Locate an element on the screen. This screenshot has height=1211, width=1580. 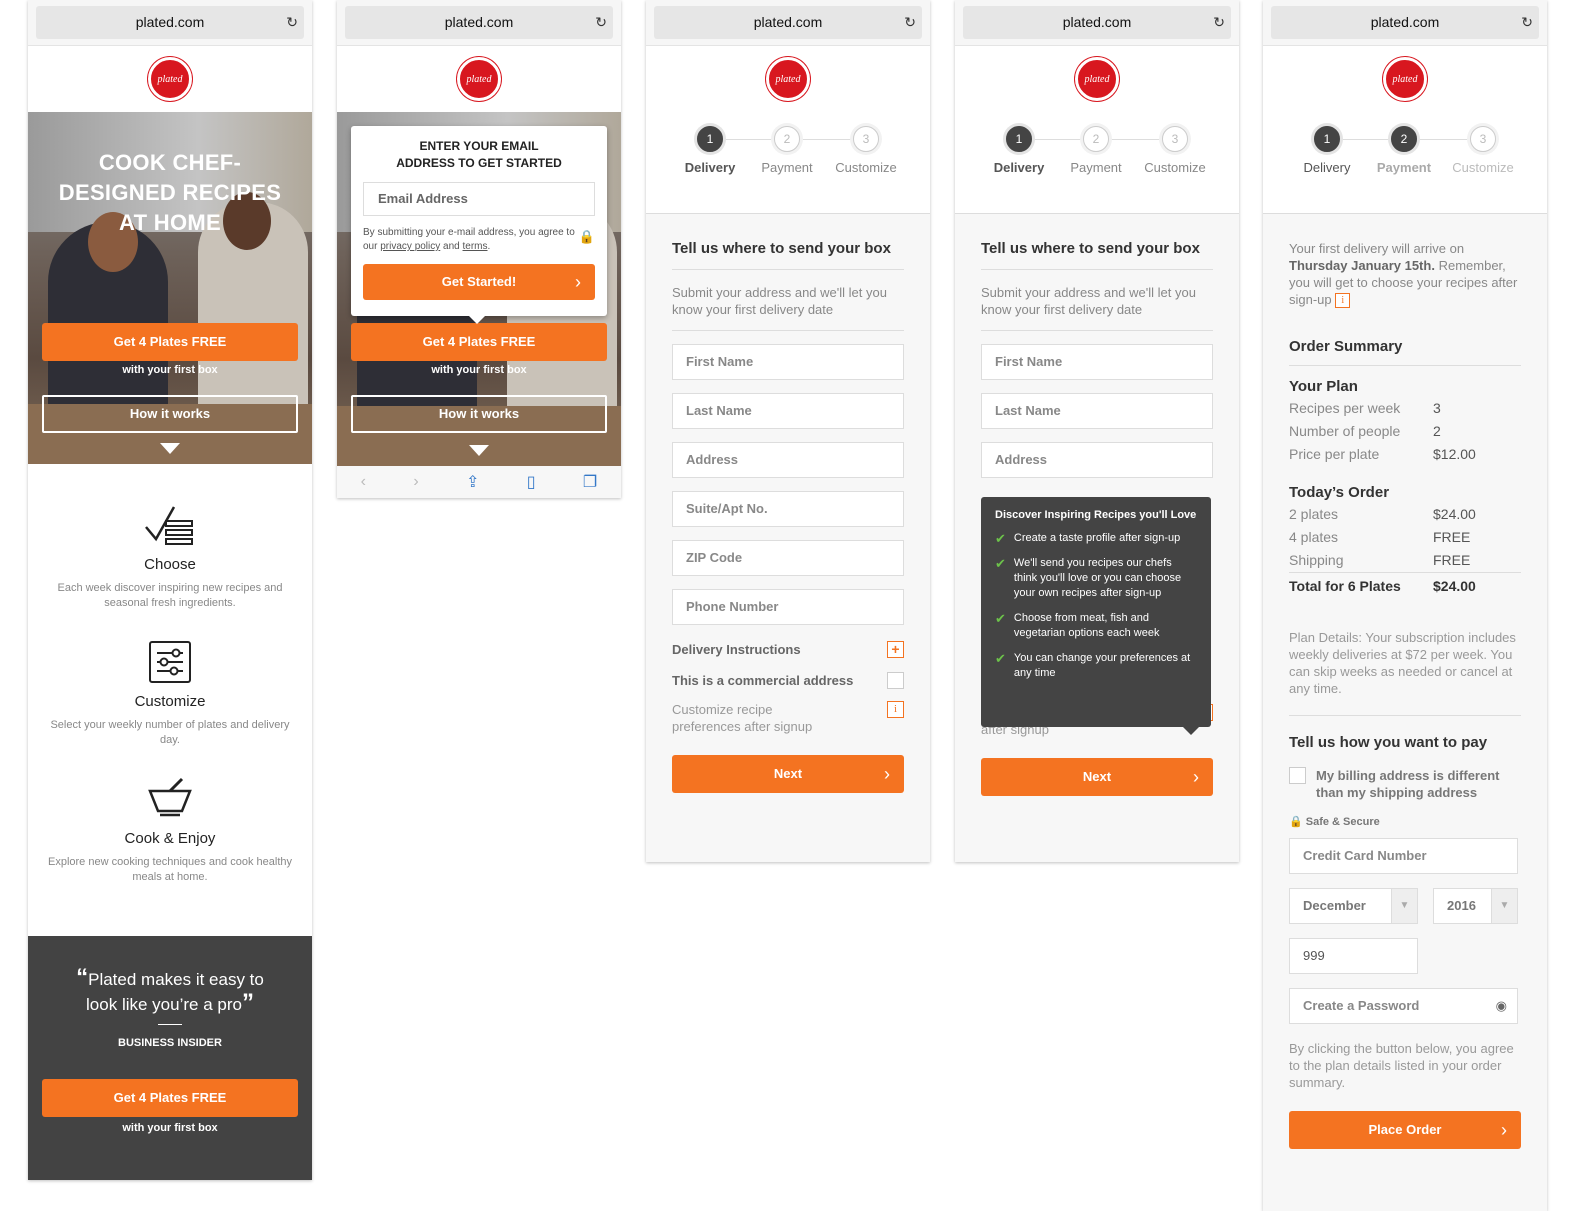
place-order-label: Place Order is located at coordinates (1405, 1130).